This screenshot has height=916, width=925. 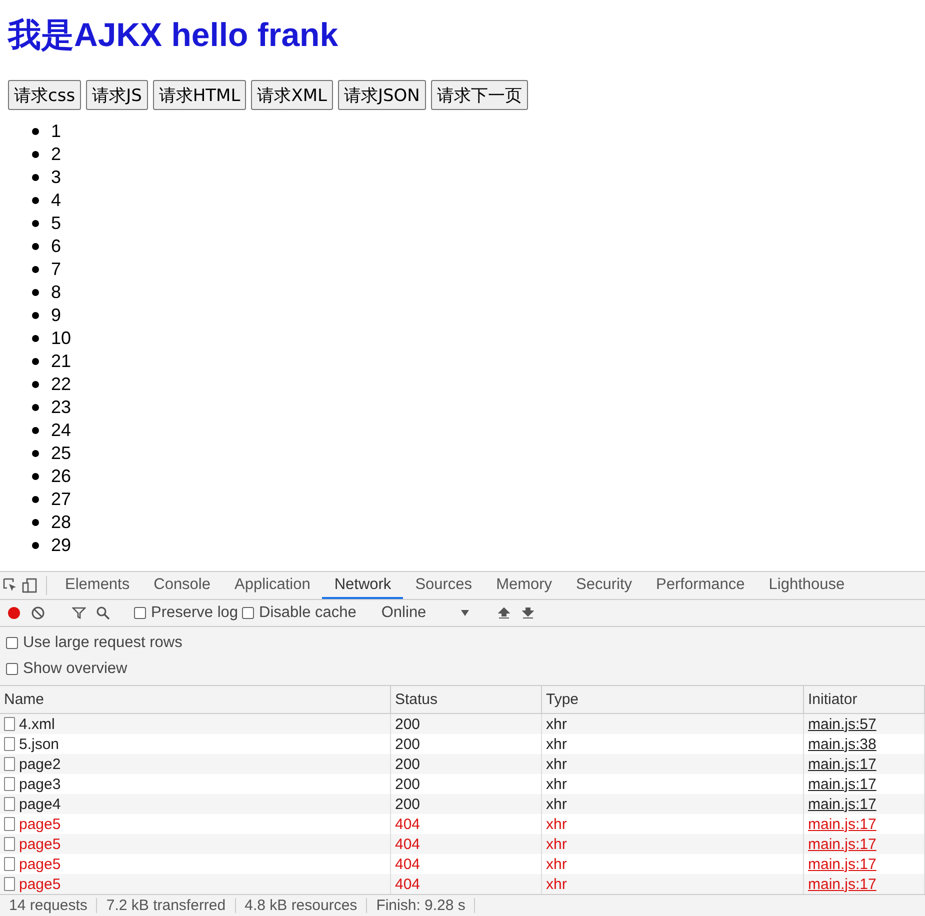 What do you see at coordinates (195, 699) in the screenshot?
I see `column-header: Name` at bounding box center [195, 699].